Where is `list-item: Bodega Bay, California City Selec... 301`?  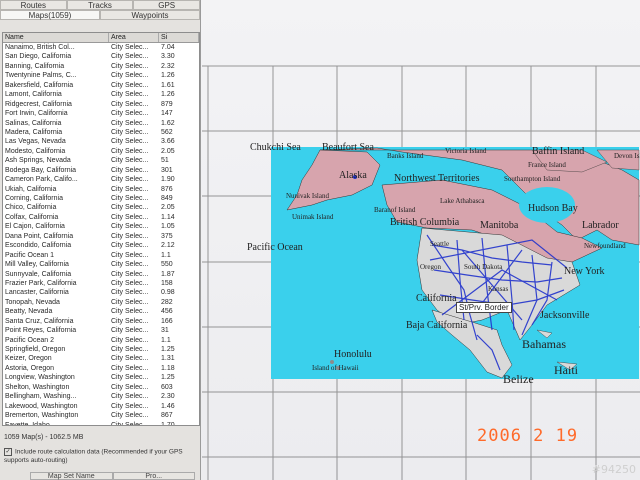
list-item: Bodega Bay, California City Selec... 301 is located at coordinates (101, 170).